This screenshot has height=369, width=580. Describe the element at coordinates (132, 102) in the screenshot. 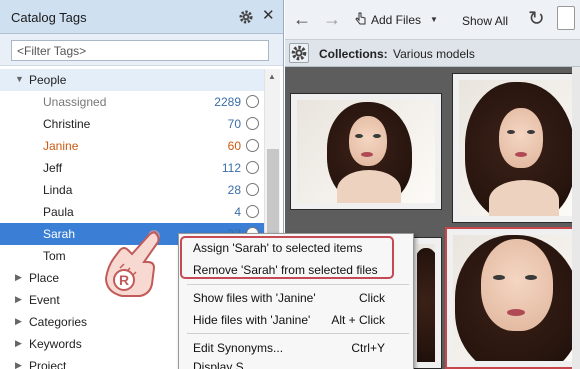

I see `tag-row-unassigned: Unassigned 2289` at that location.